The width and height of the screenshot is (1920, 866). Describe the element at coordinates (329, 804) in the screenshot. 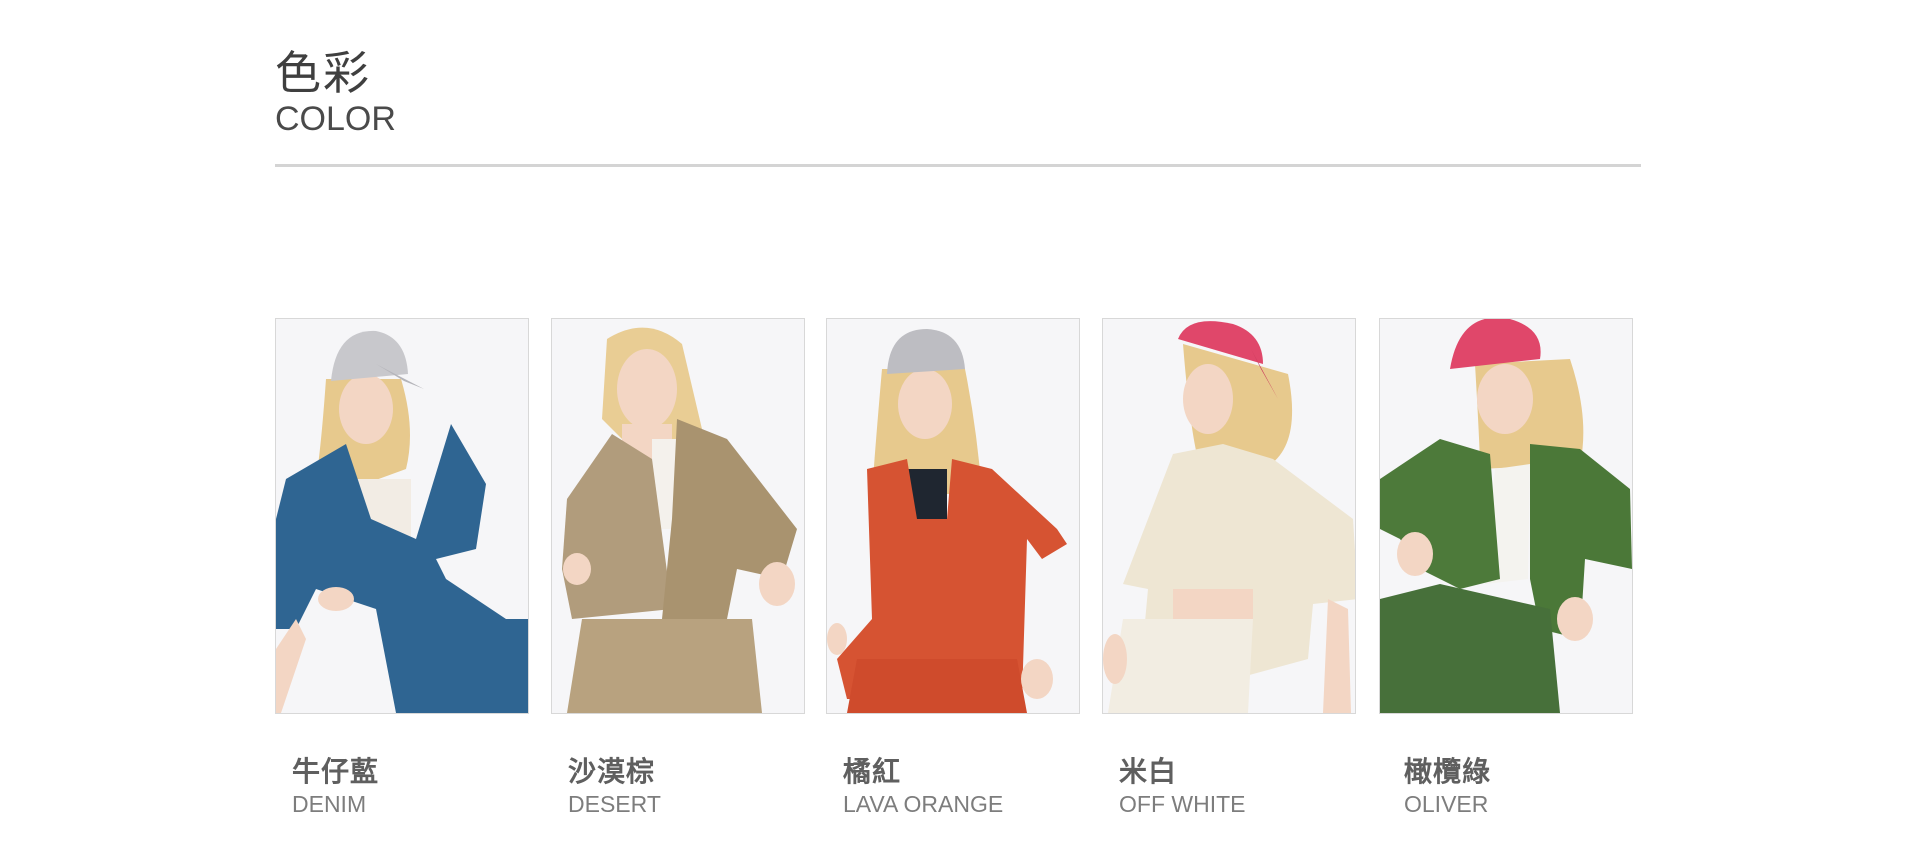

I see `color-name-en: DENIM` at that location.